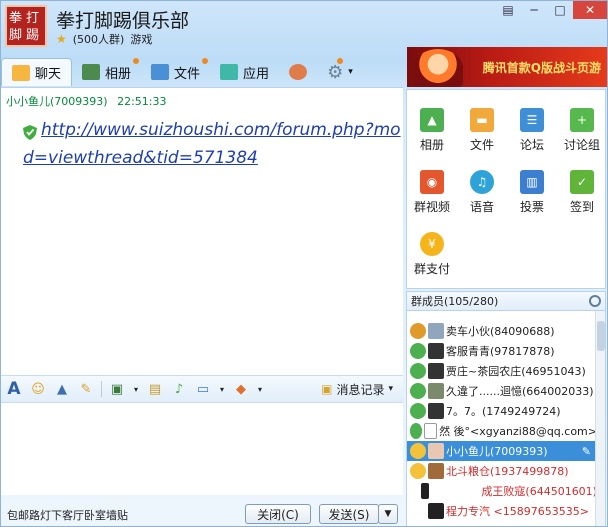 Image resolution: width=608 pixels, height=527 pixels. I want to click on footer: 包邮路灯下客厅卧室墙贴 关闭(C) 发送(S) ▼, so click(202, 512).